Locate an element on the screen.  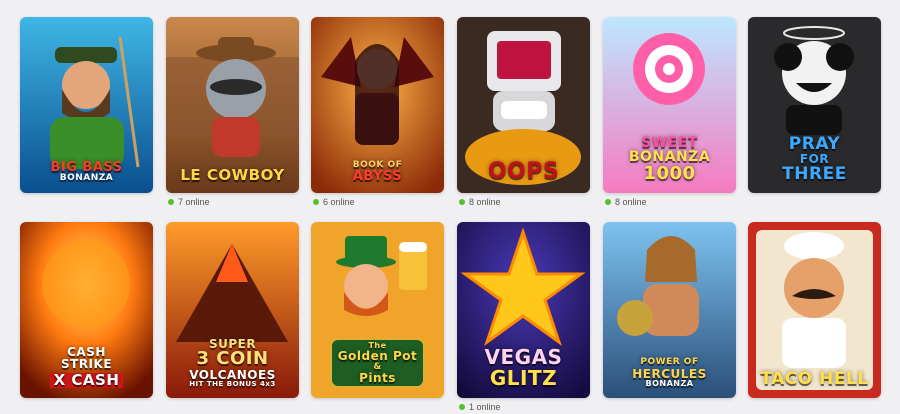
game-title: LE COWBOY is located at coordinates (232, 174).